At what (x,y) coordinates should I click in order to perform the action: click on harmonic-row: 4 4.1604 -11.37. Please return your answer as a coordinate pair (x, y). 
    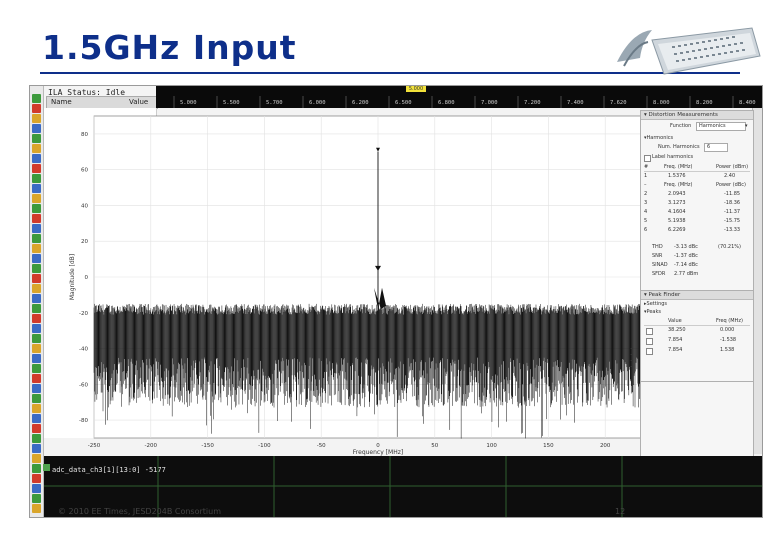
    Looking at the image, I should click on (692, 212).